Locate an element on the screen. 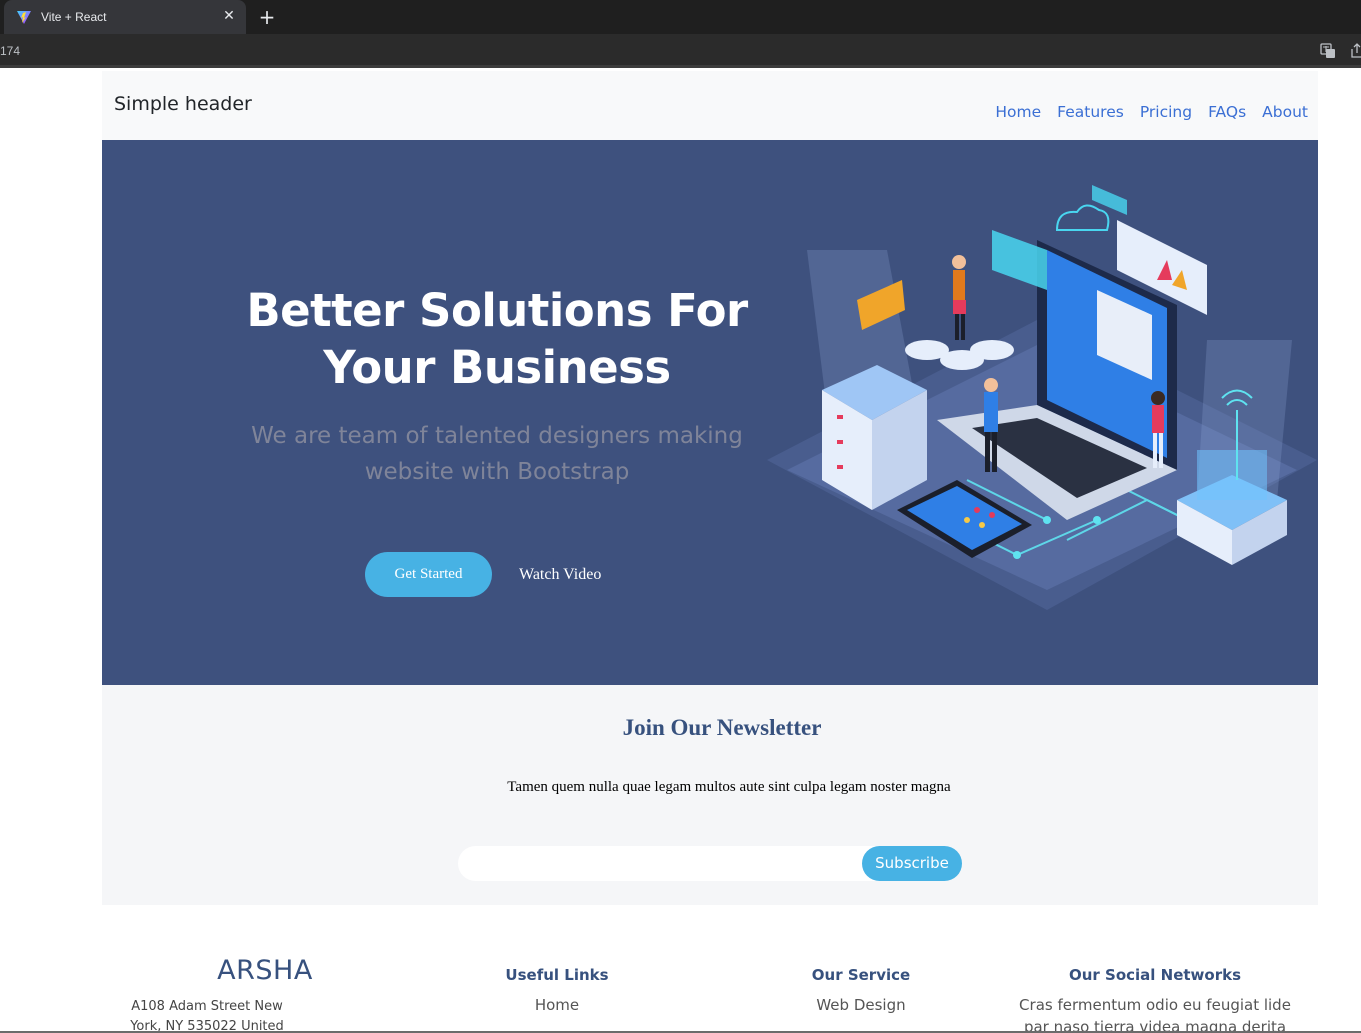 Image resolution: width=1361 pixels, height=1033 pixels. footer-useful-links: Useful Links Home is located at coordinates (557, 991).